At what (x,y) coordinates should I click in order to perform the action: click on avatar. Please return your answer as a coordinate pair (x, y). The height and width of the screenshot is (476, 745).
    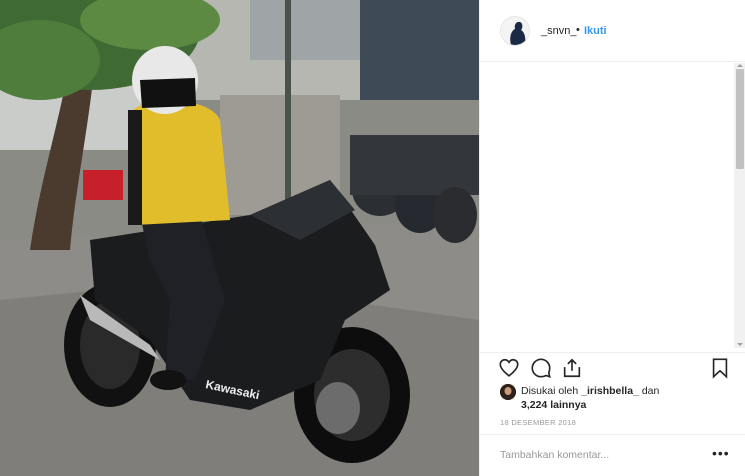
    Looking at the image, I should click on (515, 31).